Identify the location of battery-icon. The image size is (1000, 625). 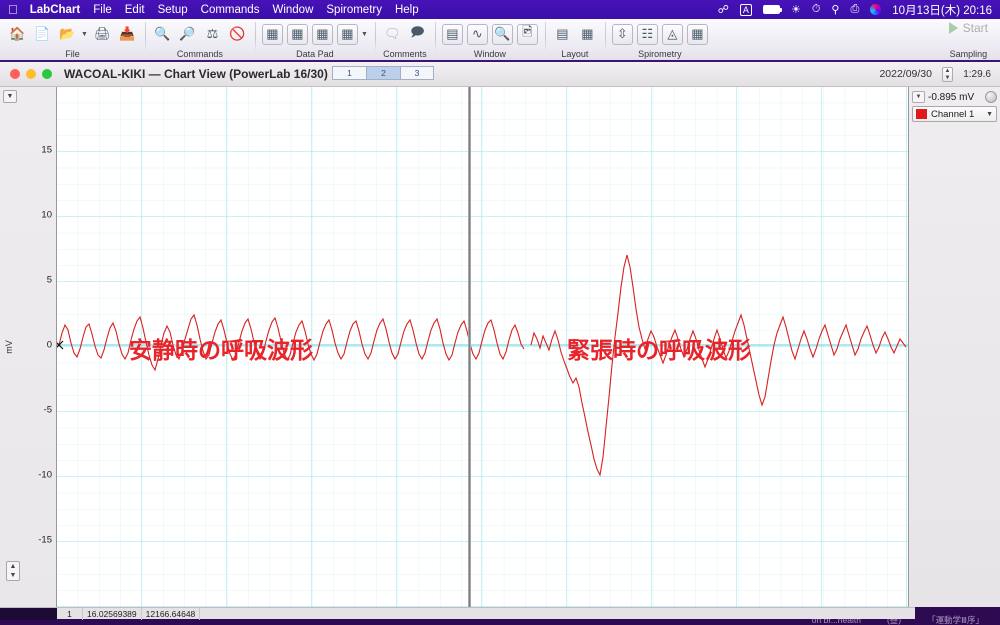
(772, 9).